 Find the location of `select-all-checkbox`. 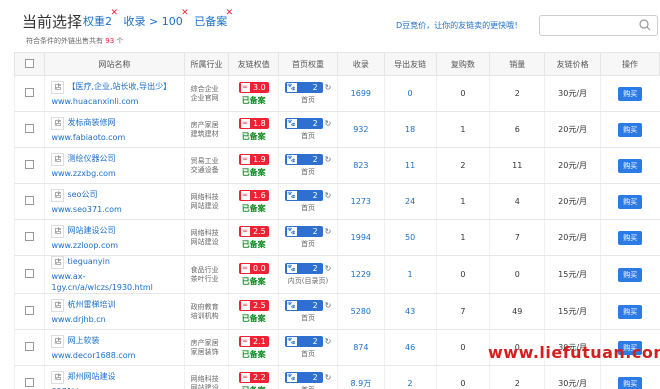

select-all-checkbox is located at coordinates (30, 63).